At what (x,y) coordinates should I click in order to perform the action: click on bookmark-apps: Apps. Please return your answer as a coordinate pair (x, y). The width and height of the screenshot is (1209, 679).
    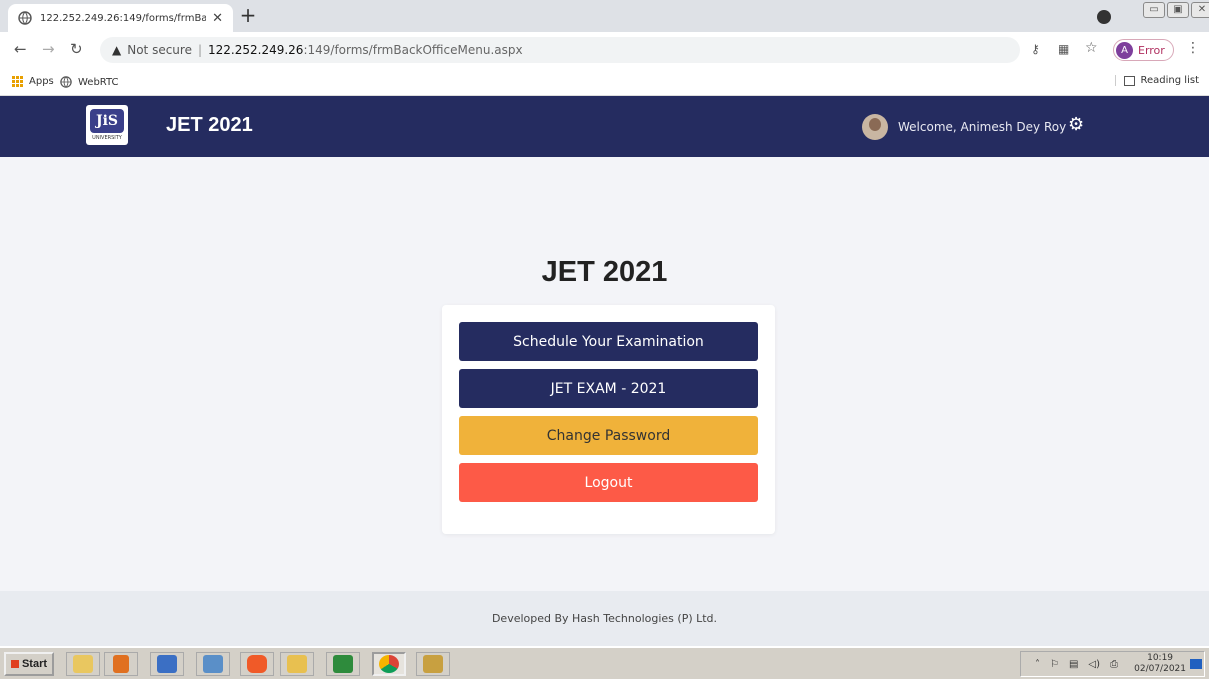
    Looking at the image, I should click on (33, 81).